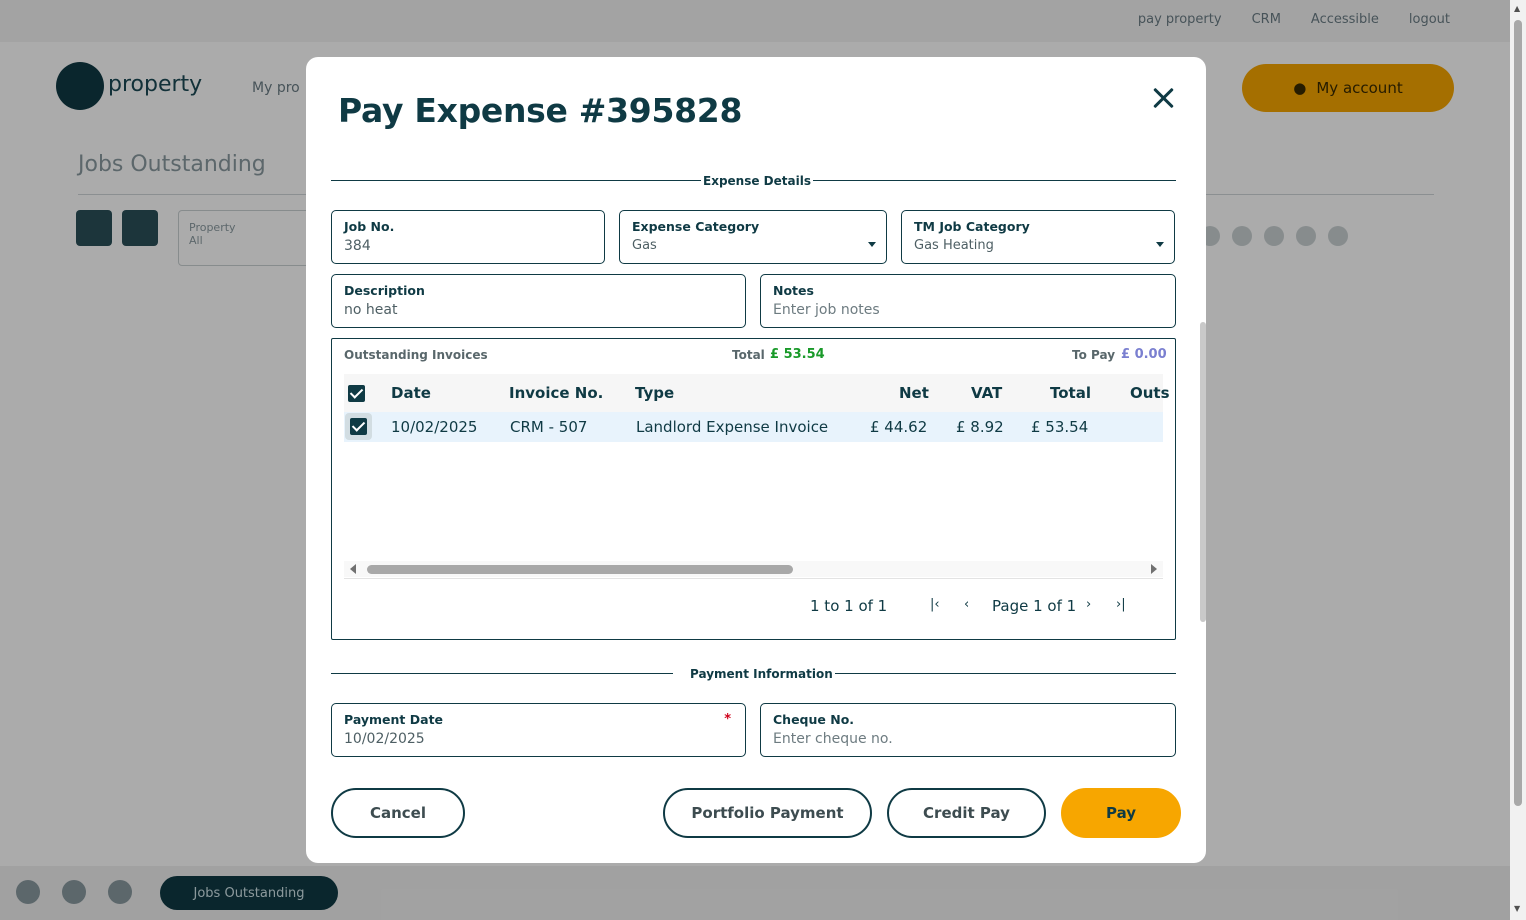  Describe the element at coordinates (986, 393) in the screenshot. I see `column-header-vat: VAT` at that location.